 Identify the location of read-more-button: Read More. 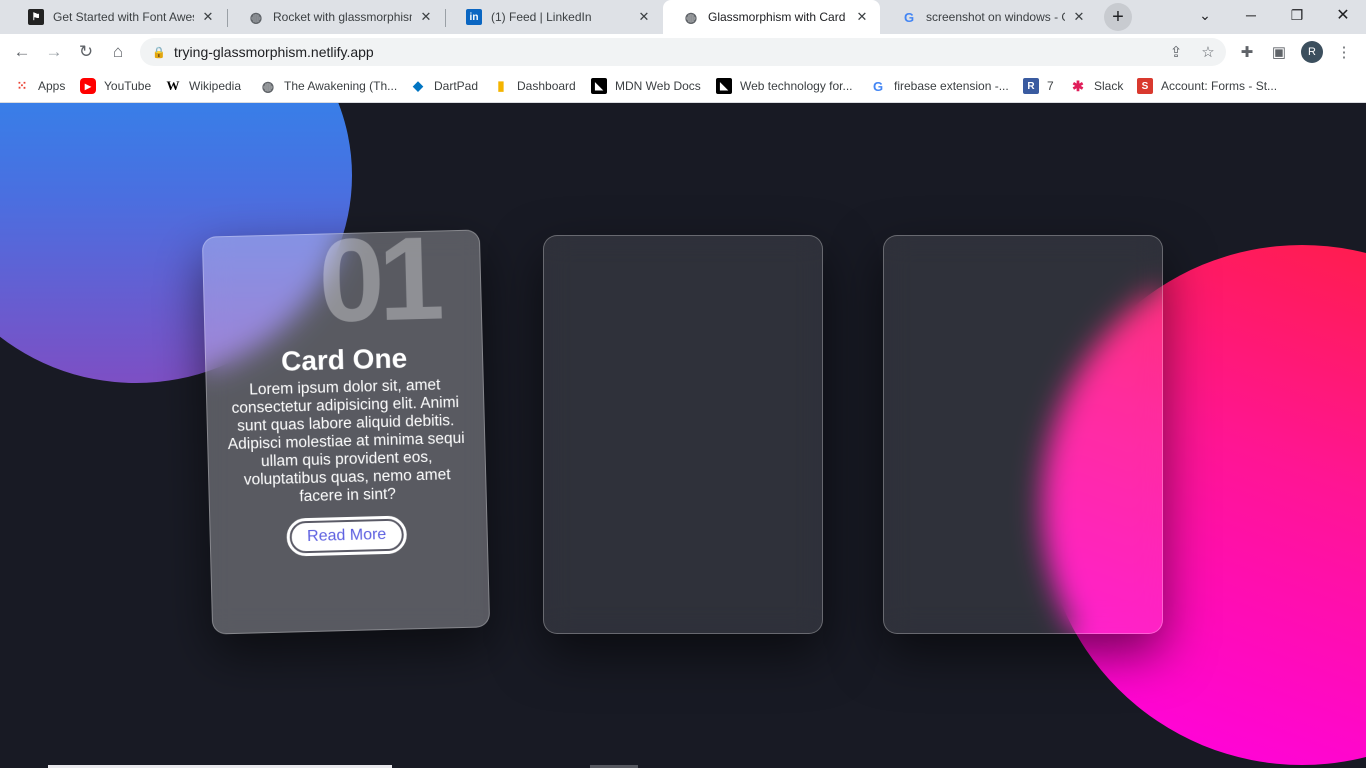
(347, 536).